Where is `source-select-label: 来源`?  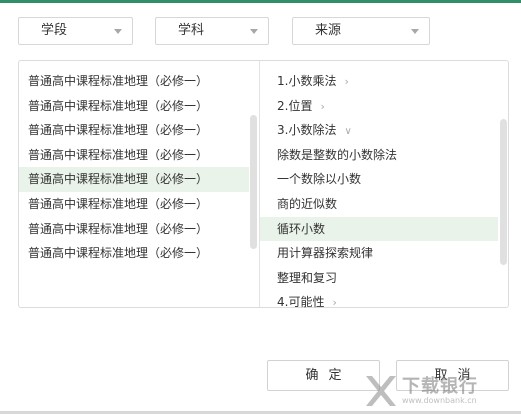
source-select-label: 来源 is located at coordinates (328, 30).